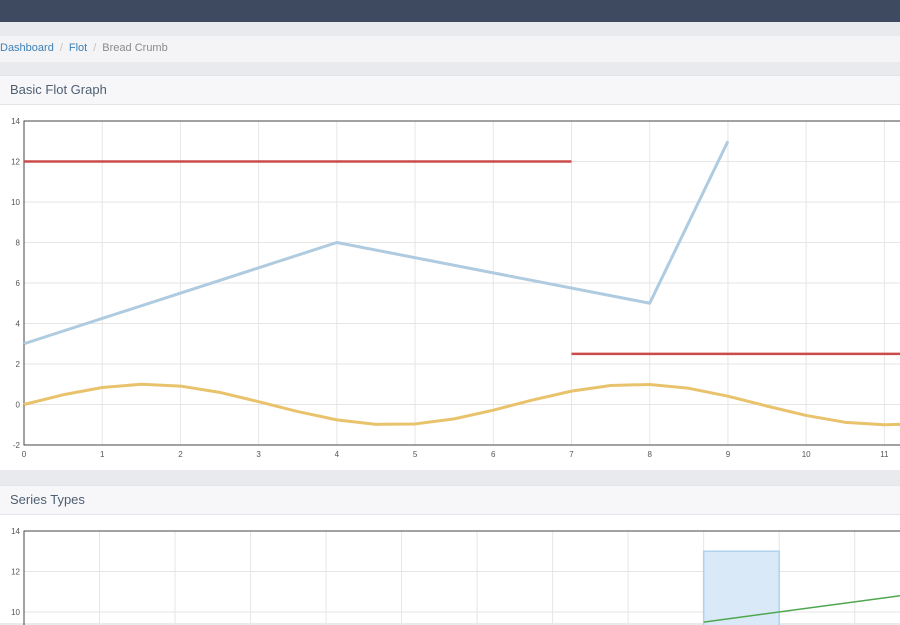 The height and width of the screenshot is (625, 900). Describe the element at coordinates (450, 49) in the screenshot. I see `breadcrumb: Dashboard / Flot / Bread Crumb` at that location.